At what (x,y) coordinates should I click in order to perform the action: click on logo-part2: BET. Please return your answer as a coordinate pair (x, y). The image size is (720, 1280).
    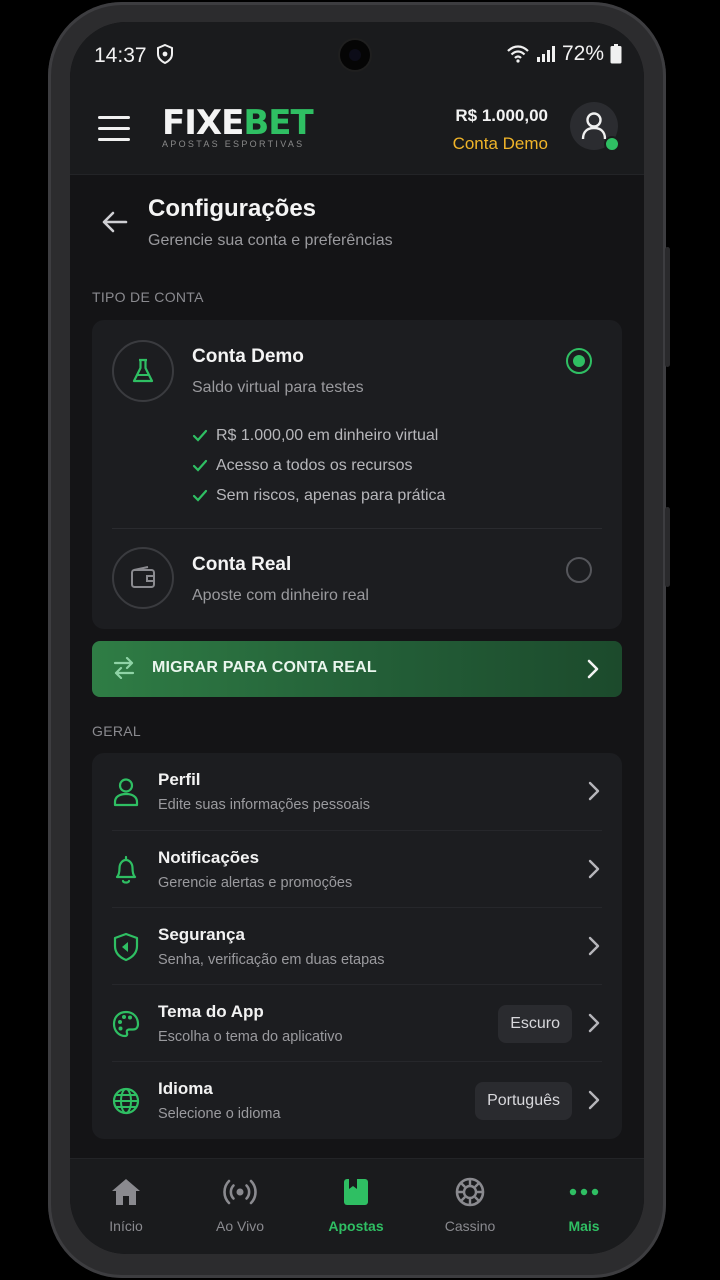
    Looking at the image, I should click on (278, 123).